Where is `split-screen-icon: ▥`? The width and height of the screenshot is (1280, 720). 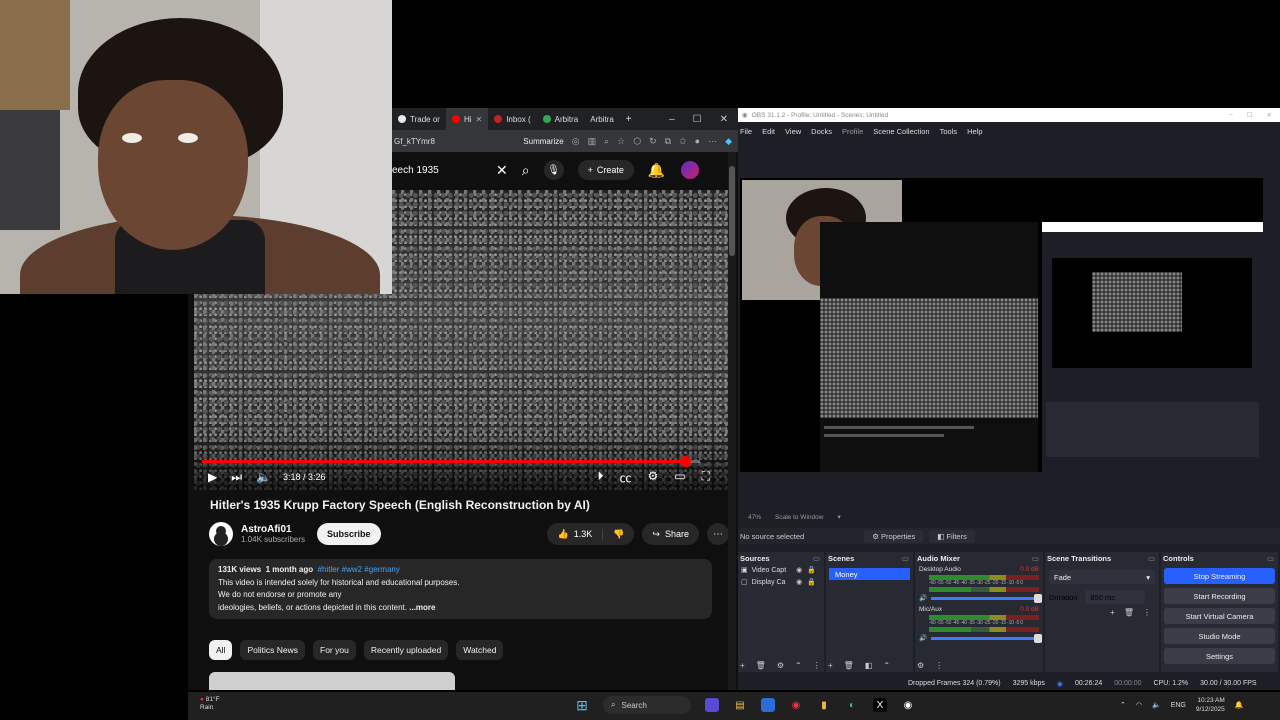
split-screen-icon: ▥ is located at coordinates (592, 141).